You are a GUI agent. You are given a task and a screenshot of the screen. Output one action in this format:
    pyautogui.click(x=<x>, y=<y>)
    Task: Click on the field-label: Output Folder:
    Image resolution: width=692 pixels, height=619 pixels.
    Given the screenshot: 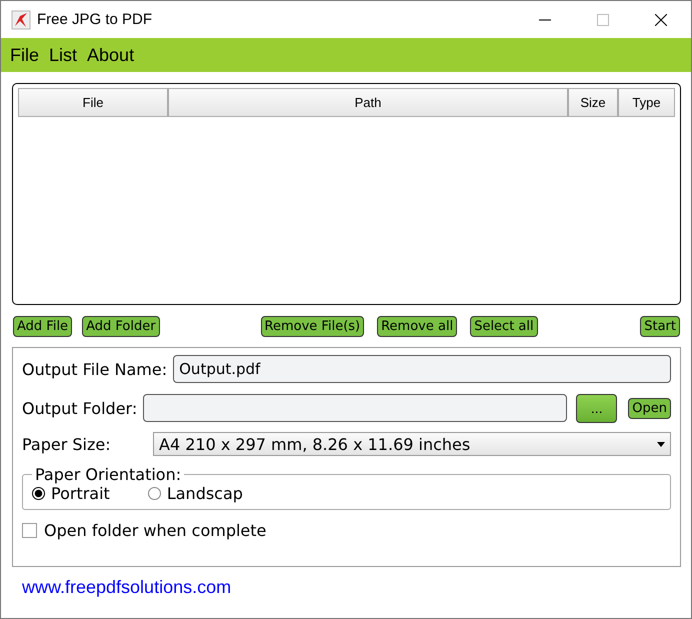 What is the action you would take?
    pyautogui.click(x=80, y=408)
    